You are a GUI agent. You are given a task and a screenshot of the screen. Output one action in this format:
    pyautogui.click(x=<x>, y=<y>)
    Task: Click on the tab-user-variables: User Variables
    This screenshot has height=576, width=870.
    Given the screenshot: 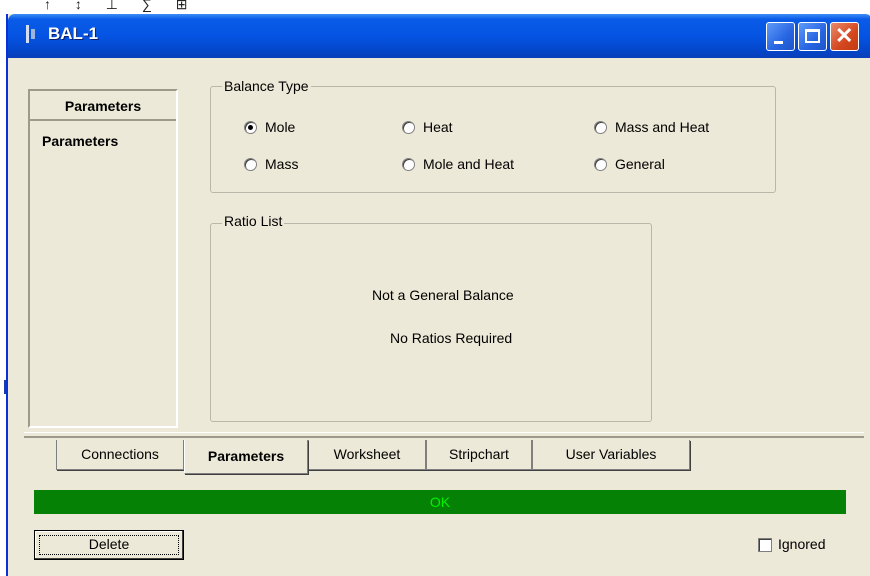 What is the action you would take?
    pyautogui.click(x=611, y=455)
    